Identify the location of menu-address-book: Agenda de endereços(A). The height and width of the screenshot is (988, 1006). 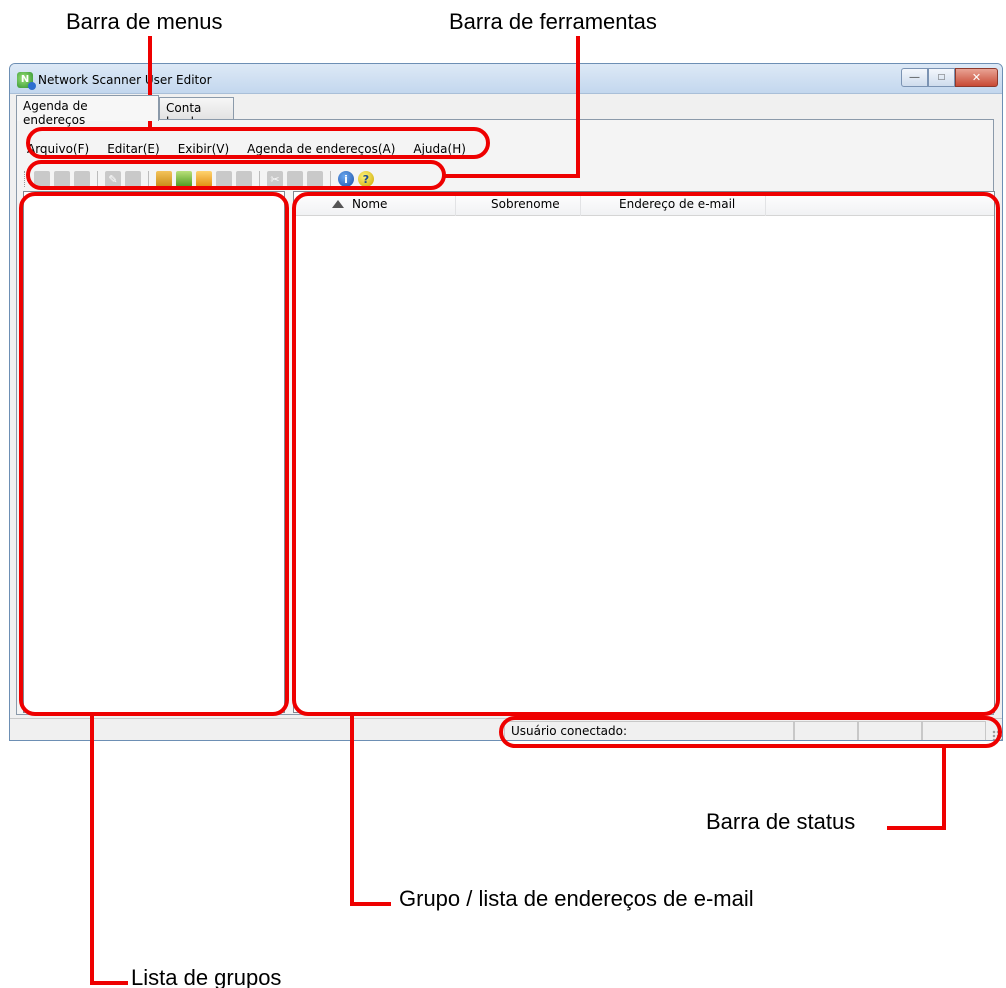
(321, 150).